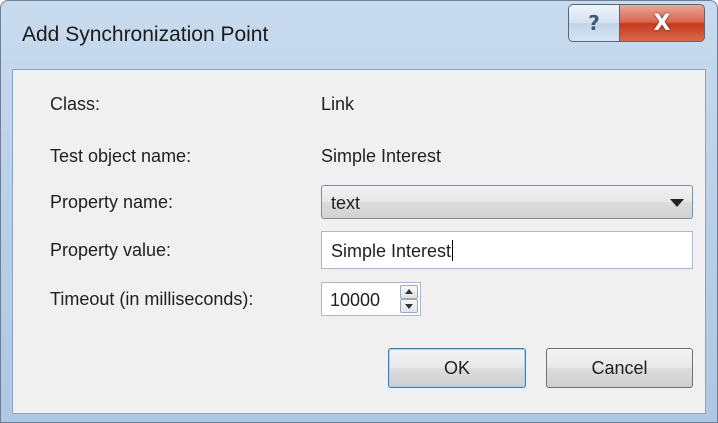  I want to click on close-icon: X, so click(662, 23).